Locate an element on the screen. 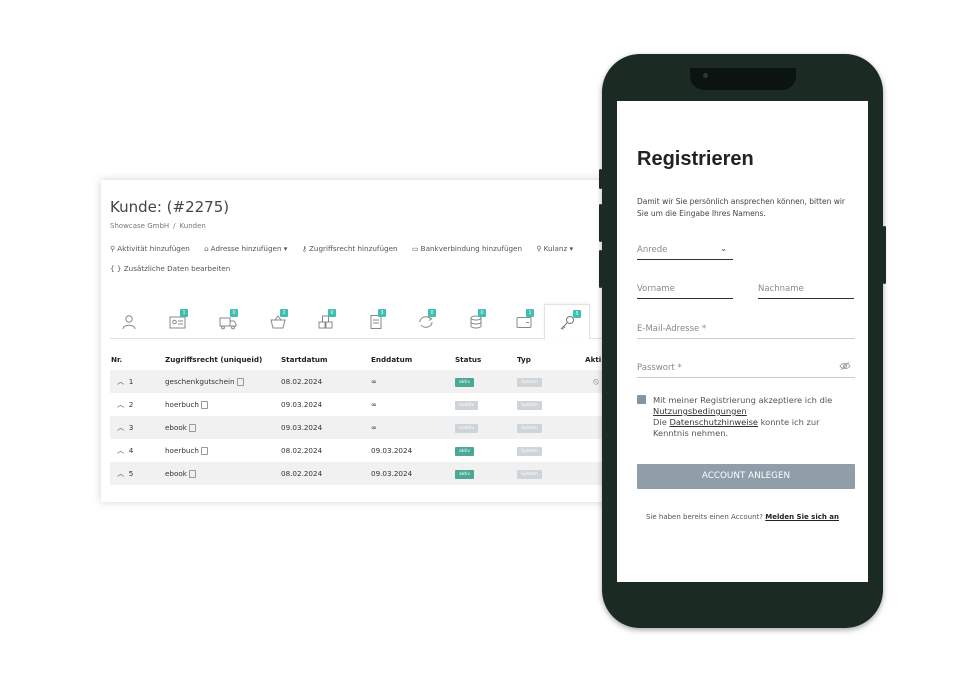 The image size is (971, 675). column-header-type: Typ is located at coordinates (550, 359).